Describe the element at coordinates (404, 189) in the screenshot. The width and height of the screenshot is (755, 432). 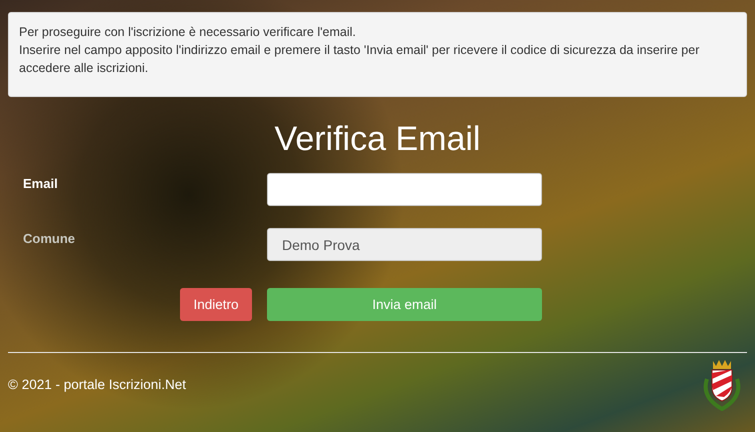
I see `input-field` at that location.